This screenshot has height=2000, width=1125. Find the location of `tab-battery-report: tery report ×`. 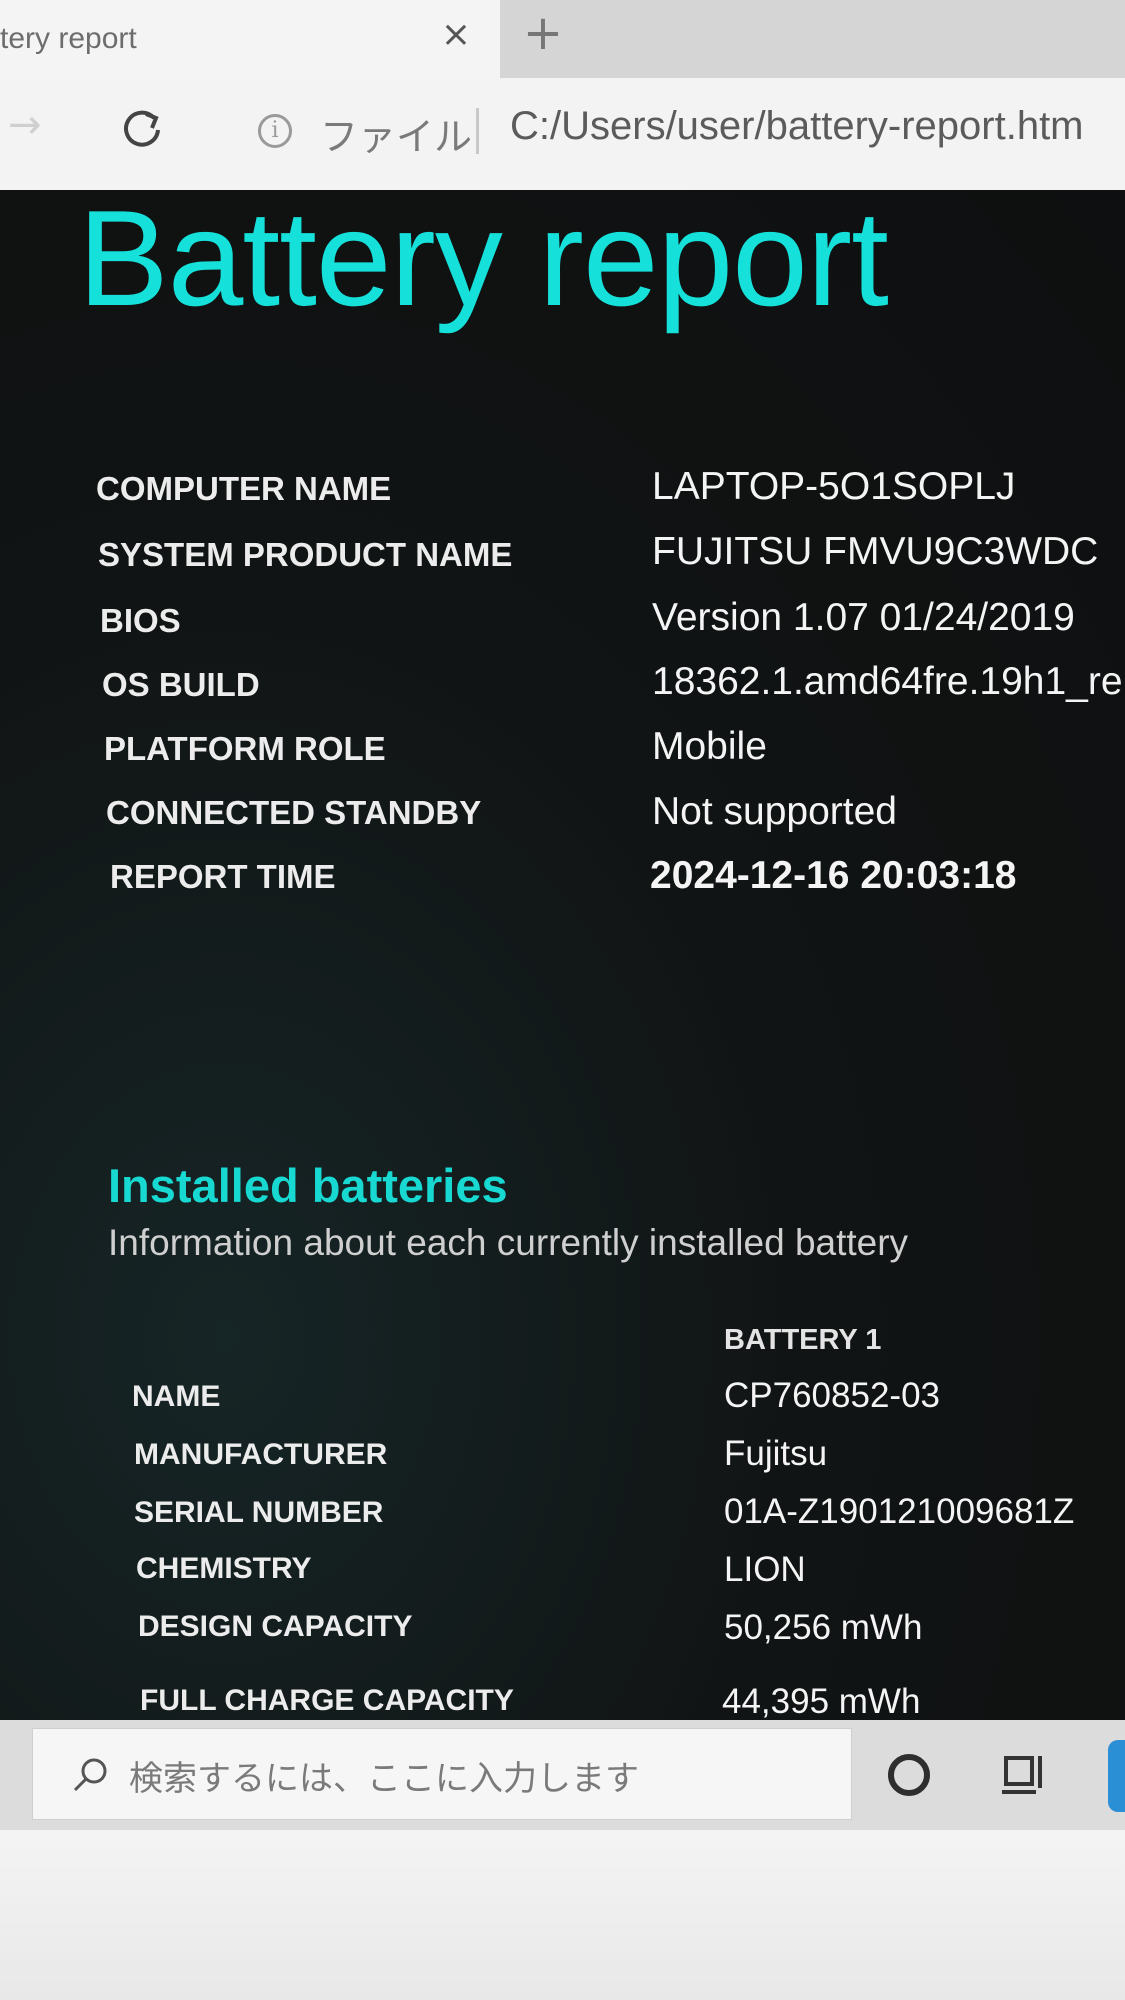

tab-battery-report: tery report × is located at coordinates (250, 39).